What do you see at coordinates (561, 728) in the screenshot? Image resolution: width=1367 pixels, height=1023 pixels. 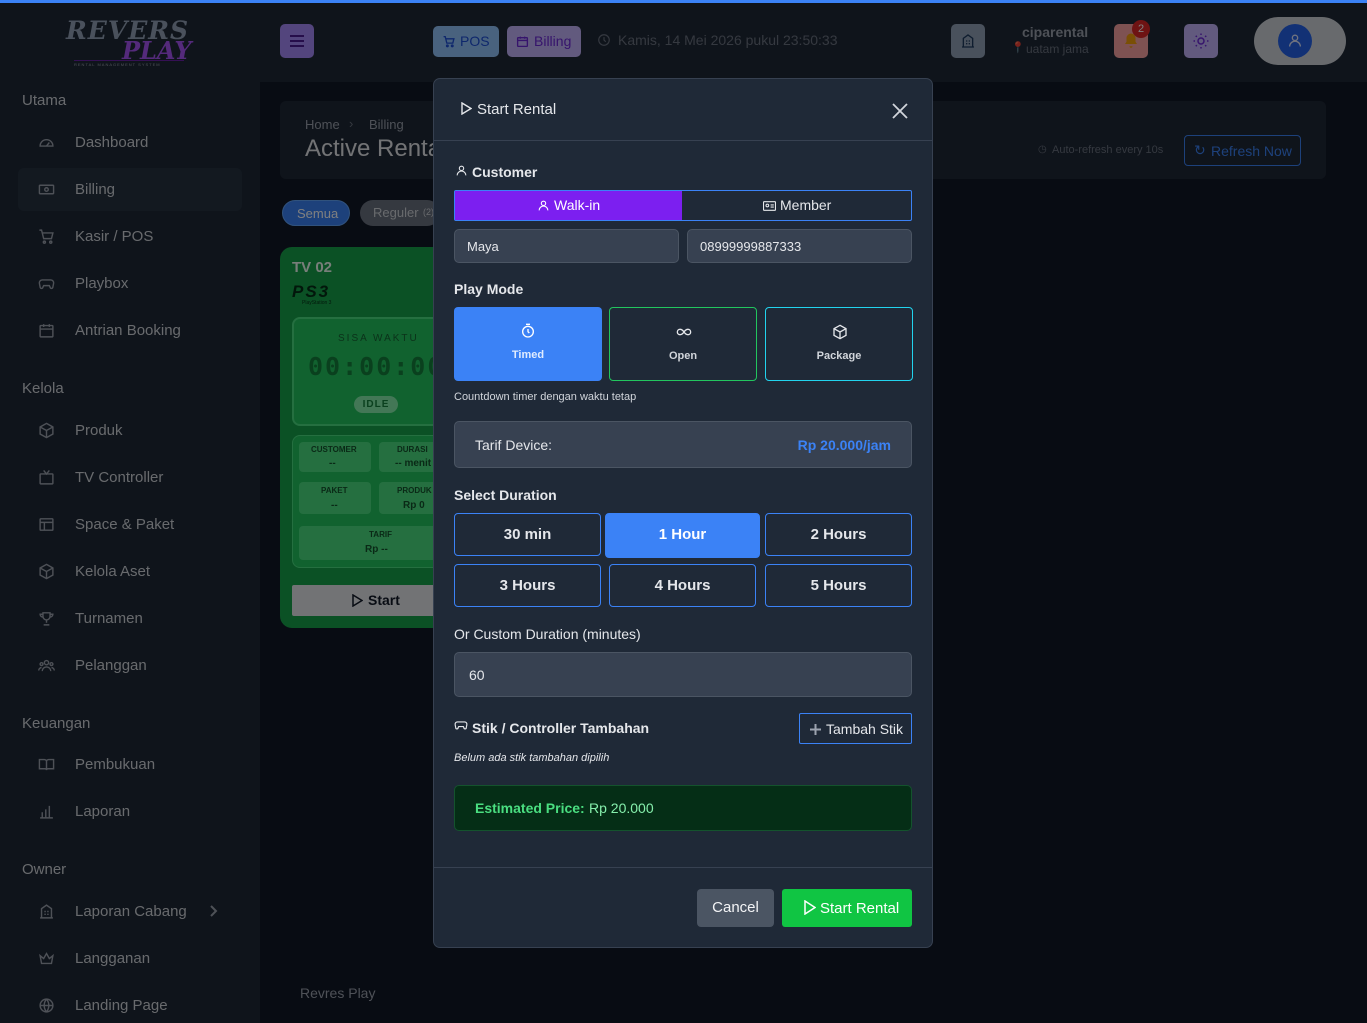 I see `stik-label: Stik / Controller Tambahan` at bounding box center [561, 728].